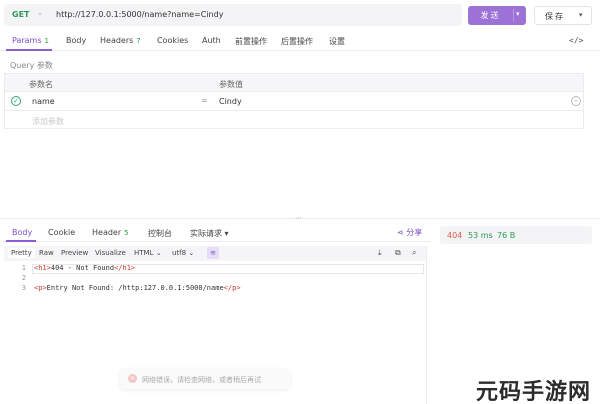 This screenshot has height=404, width=600. Describe the element at coordinates (23, 288) in the screenshot. I see `line-number: 3` at that location.